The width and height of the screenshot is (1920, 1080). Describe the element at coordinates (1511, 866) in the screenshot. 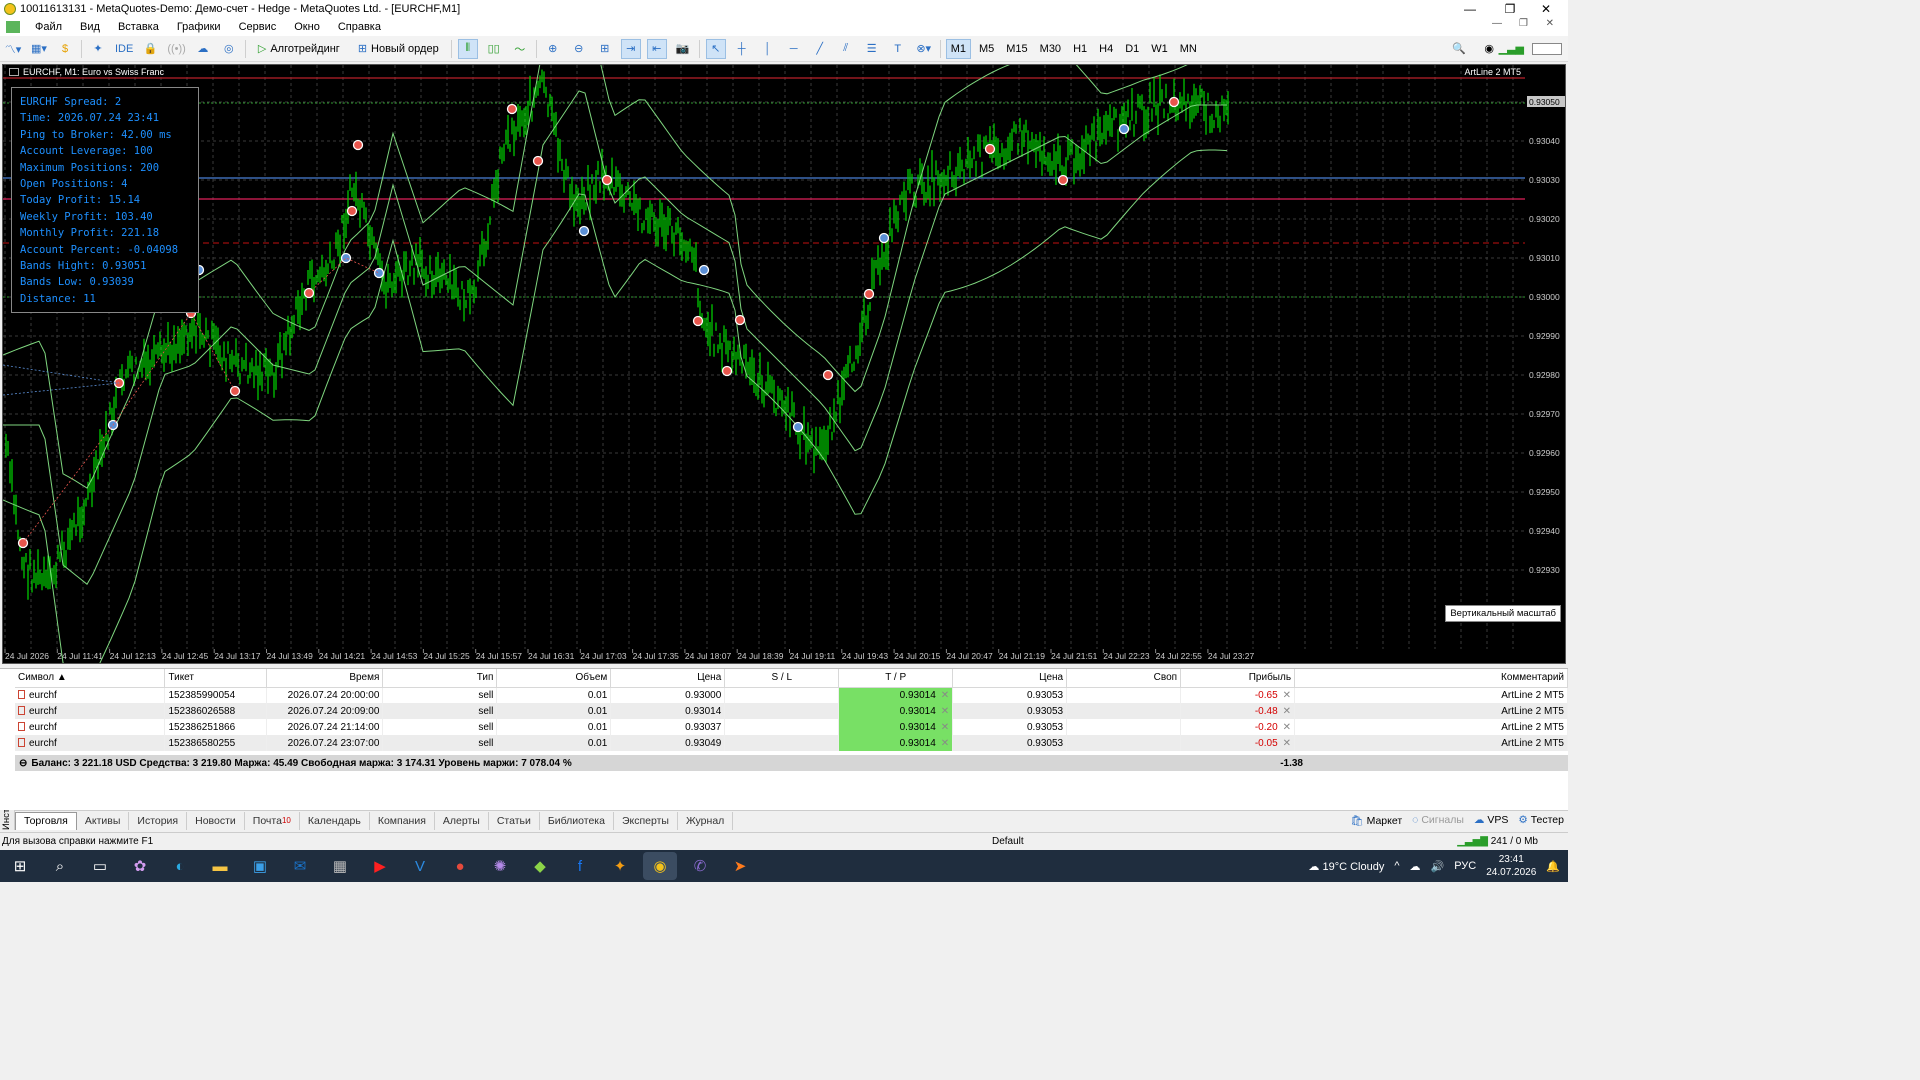

I see `clock: 23:41 24.07.2026` at that location.